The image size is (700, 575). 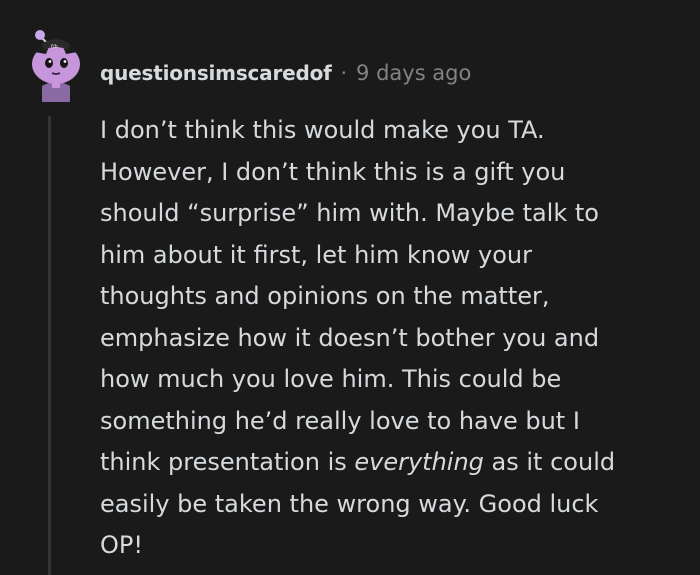 I want to click on snoo-avatar-icon: f/b, so click(x=56, y=61).